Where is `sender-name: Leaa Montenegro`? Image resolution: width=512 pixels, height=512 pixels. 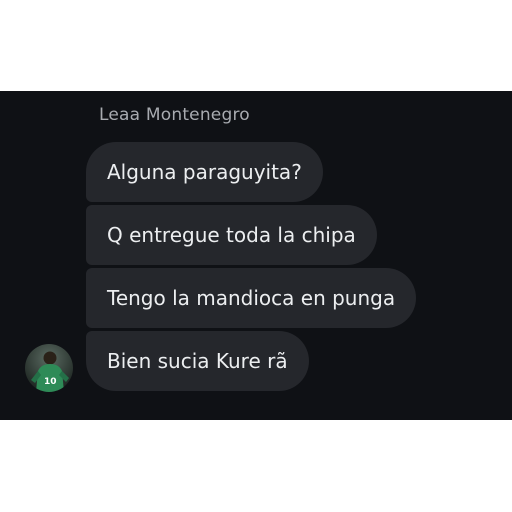 sender-name: Leaa Montenegro is located at coordinates (174, 115).